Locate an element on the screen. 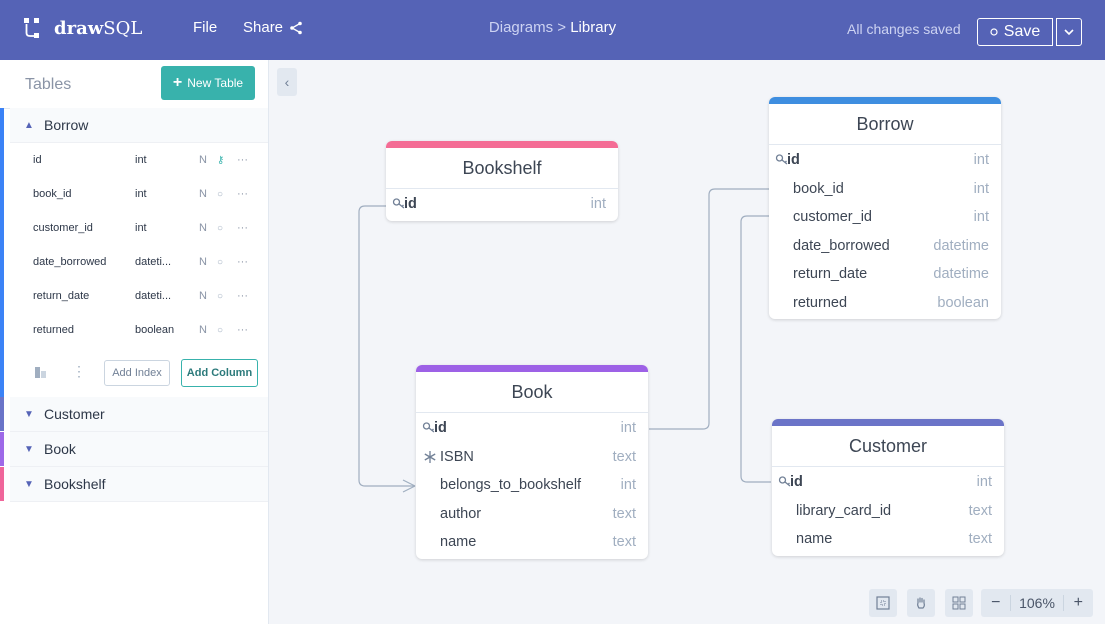 The image size is (1105, 624). column-type: datetime is located at coordinates (961, 274).